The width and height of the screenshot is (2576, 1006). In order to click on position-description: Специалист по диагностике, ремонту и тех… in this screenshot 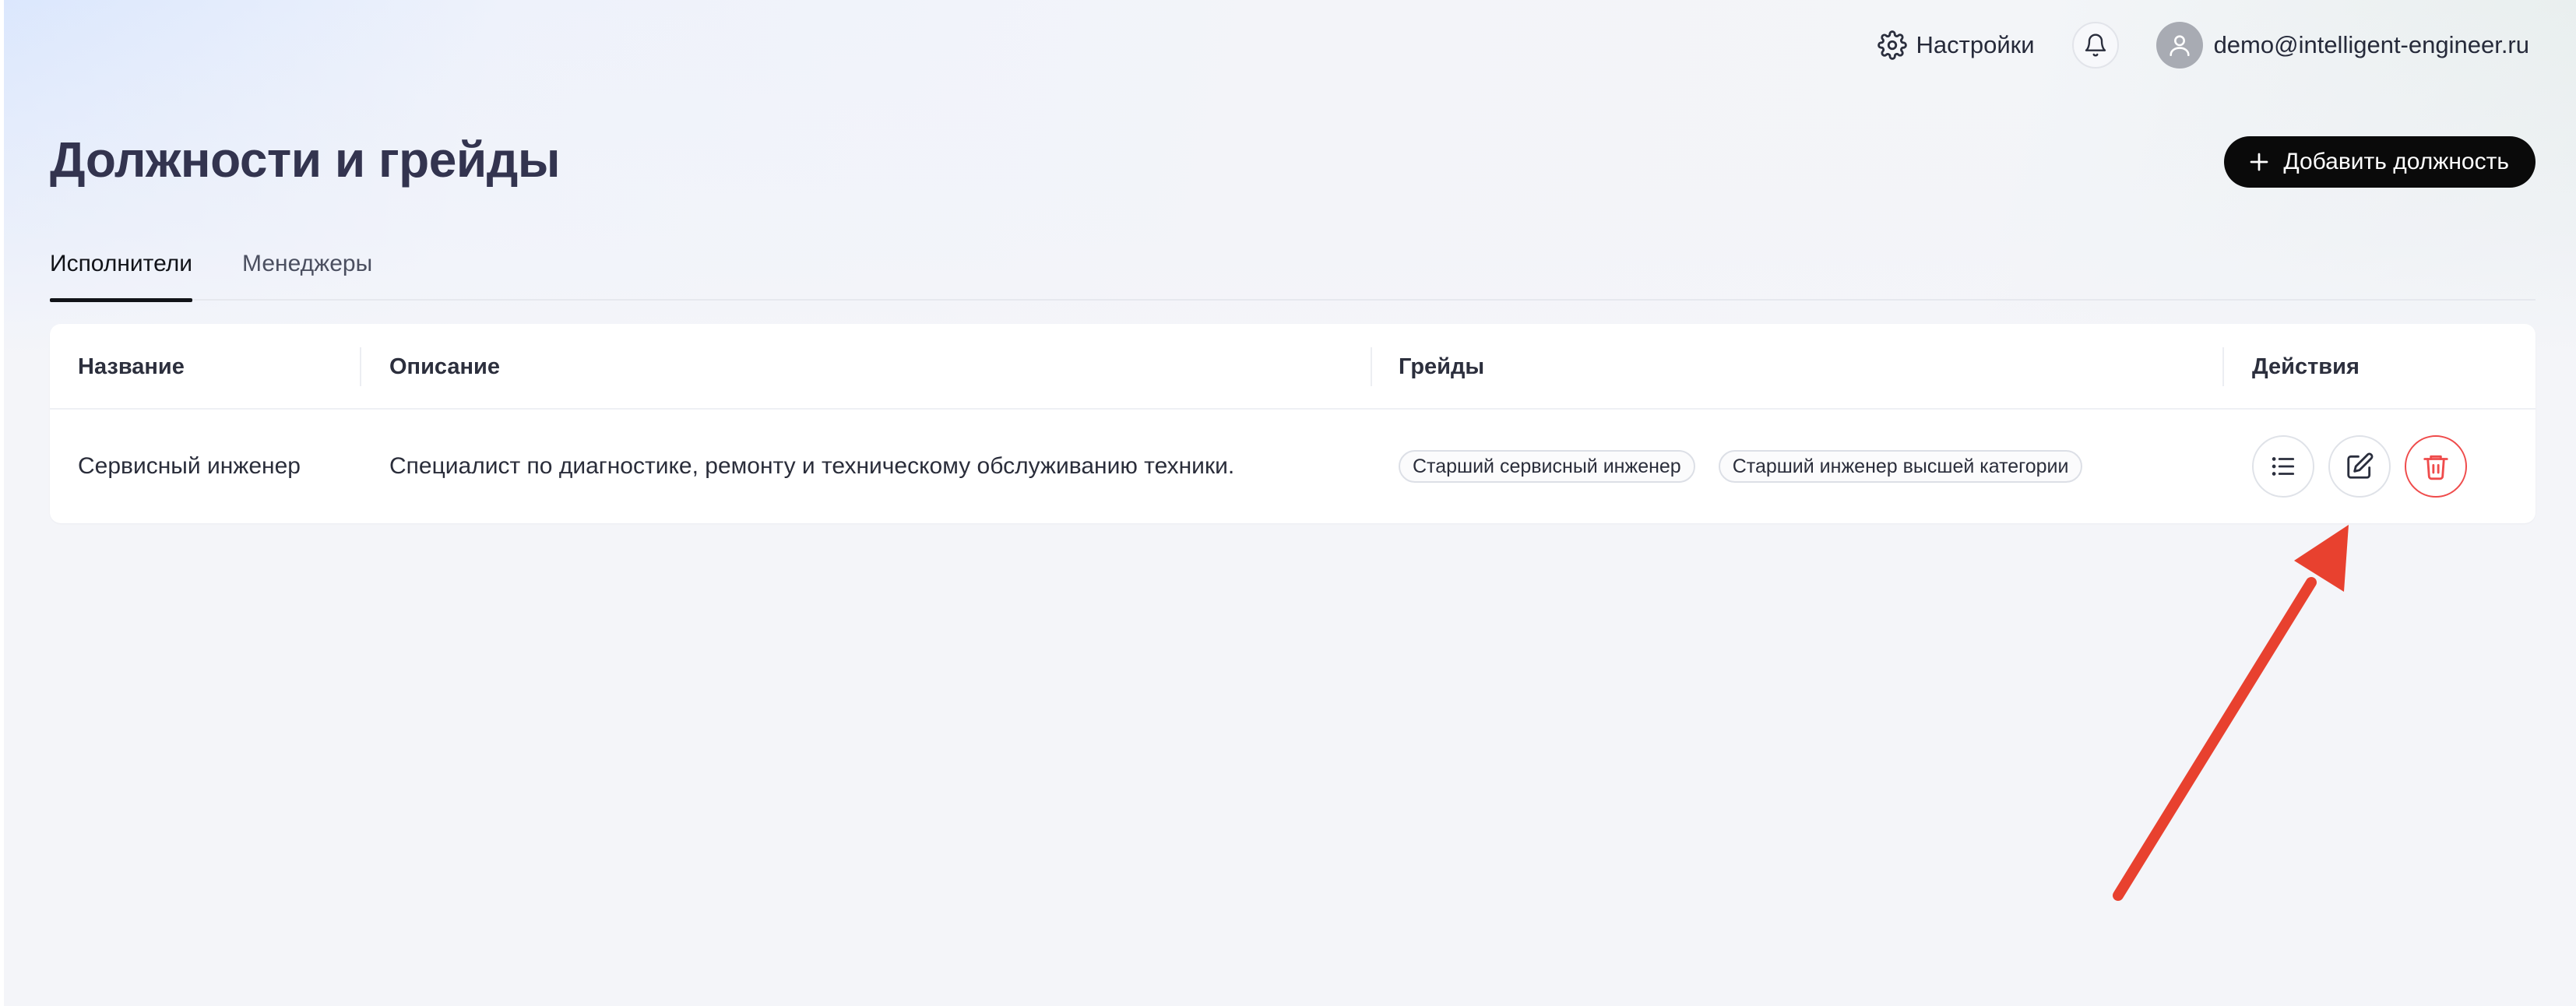, I will do `click(812, 466)`.